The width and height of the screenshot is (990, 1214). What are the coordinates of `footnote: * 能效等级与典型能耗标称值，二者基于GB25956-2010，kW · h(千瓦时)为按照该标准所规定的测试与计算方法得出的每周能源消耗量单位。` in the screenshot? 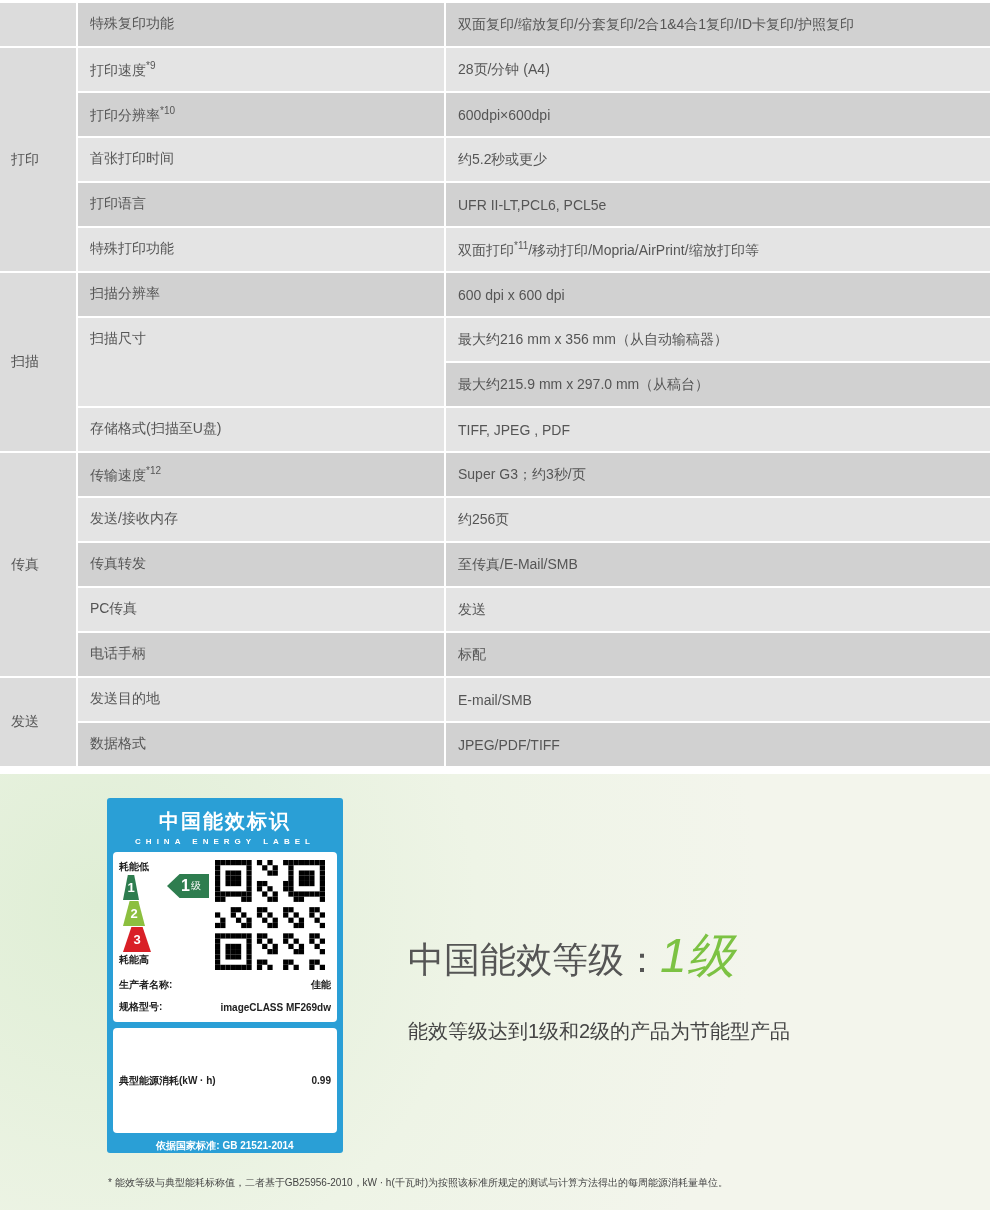 It's located at (418, 1183).